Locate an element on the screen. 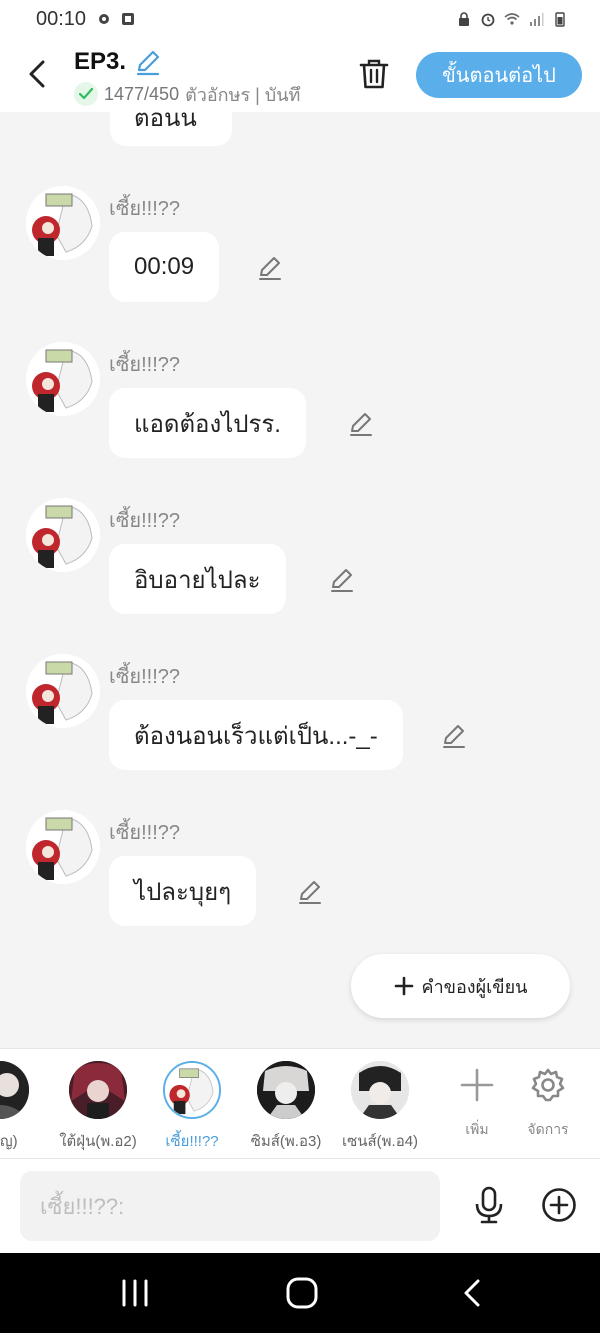 The image size is (600, 1333). back-arrow-icon is located at coordinates (472, 1293).